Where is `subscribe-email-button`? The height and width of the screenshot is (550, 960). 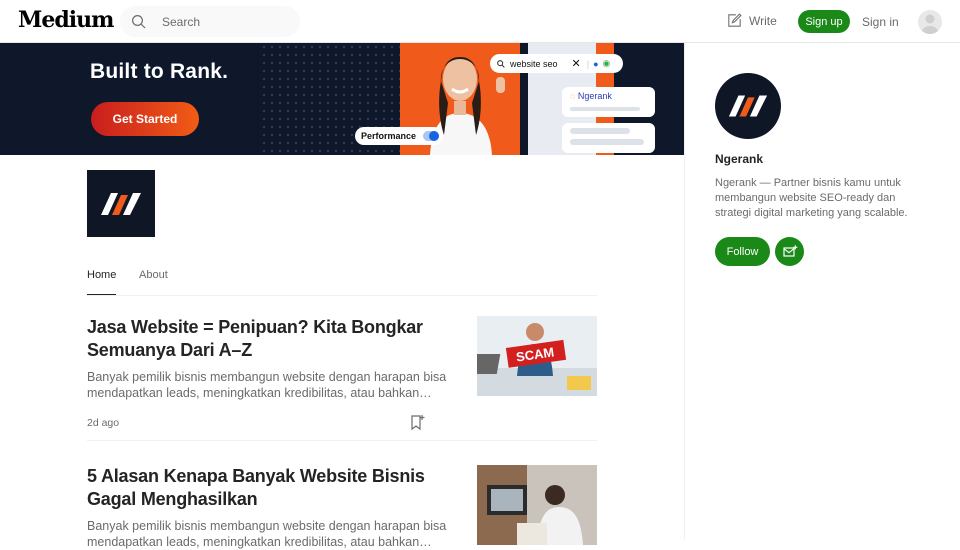
subscribe-email-button is located at coordinates (789, 251).